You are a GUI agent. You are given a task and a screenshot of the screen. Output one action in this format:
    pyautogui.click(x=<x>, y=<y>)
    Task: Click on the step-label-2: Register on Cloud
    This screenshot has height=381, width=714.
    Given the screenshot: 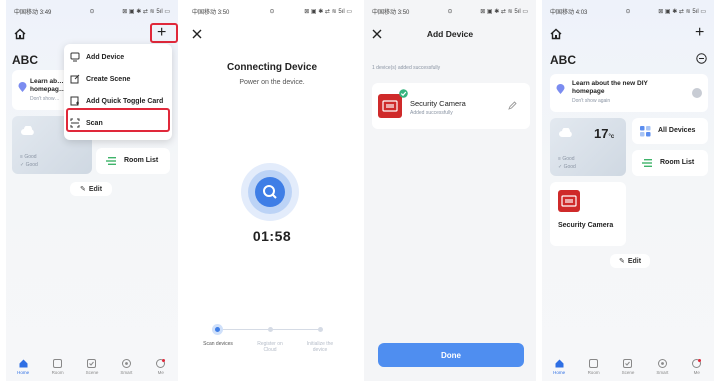 What is the action you would take?
    pyautogui.click(x=270, y=347)
    